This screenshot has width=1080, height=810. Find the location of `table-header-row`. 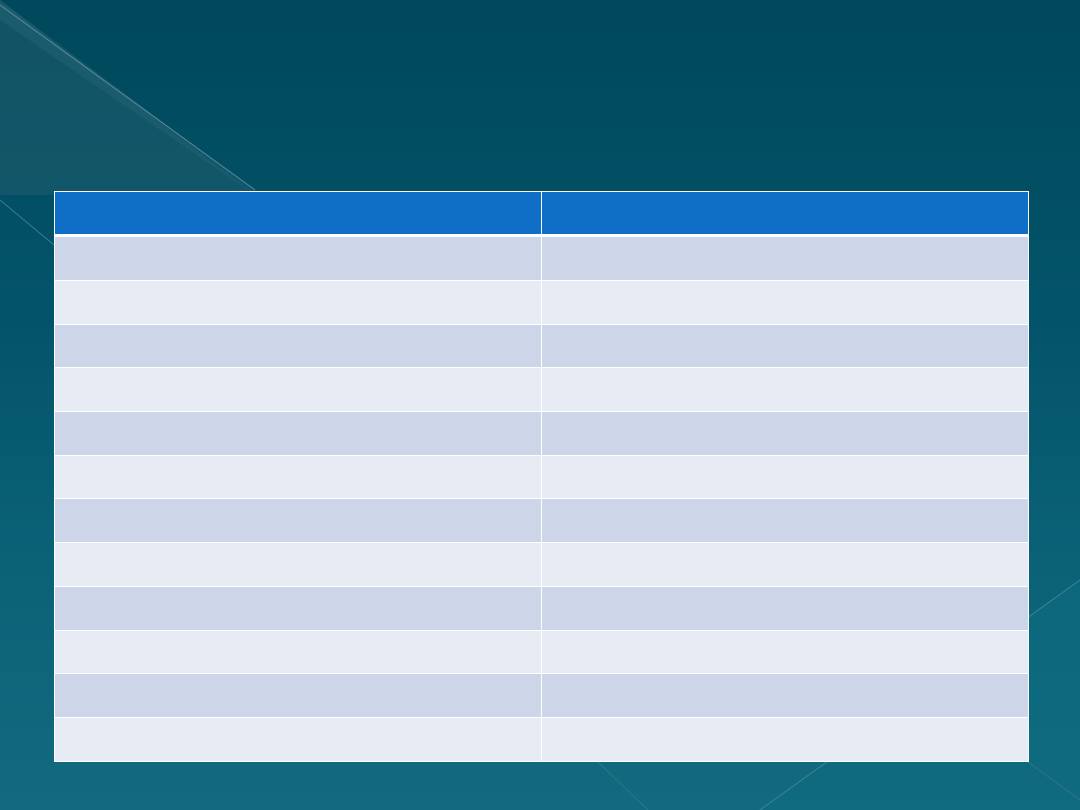

table-header-row is located at coordinates (541, 214).